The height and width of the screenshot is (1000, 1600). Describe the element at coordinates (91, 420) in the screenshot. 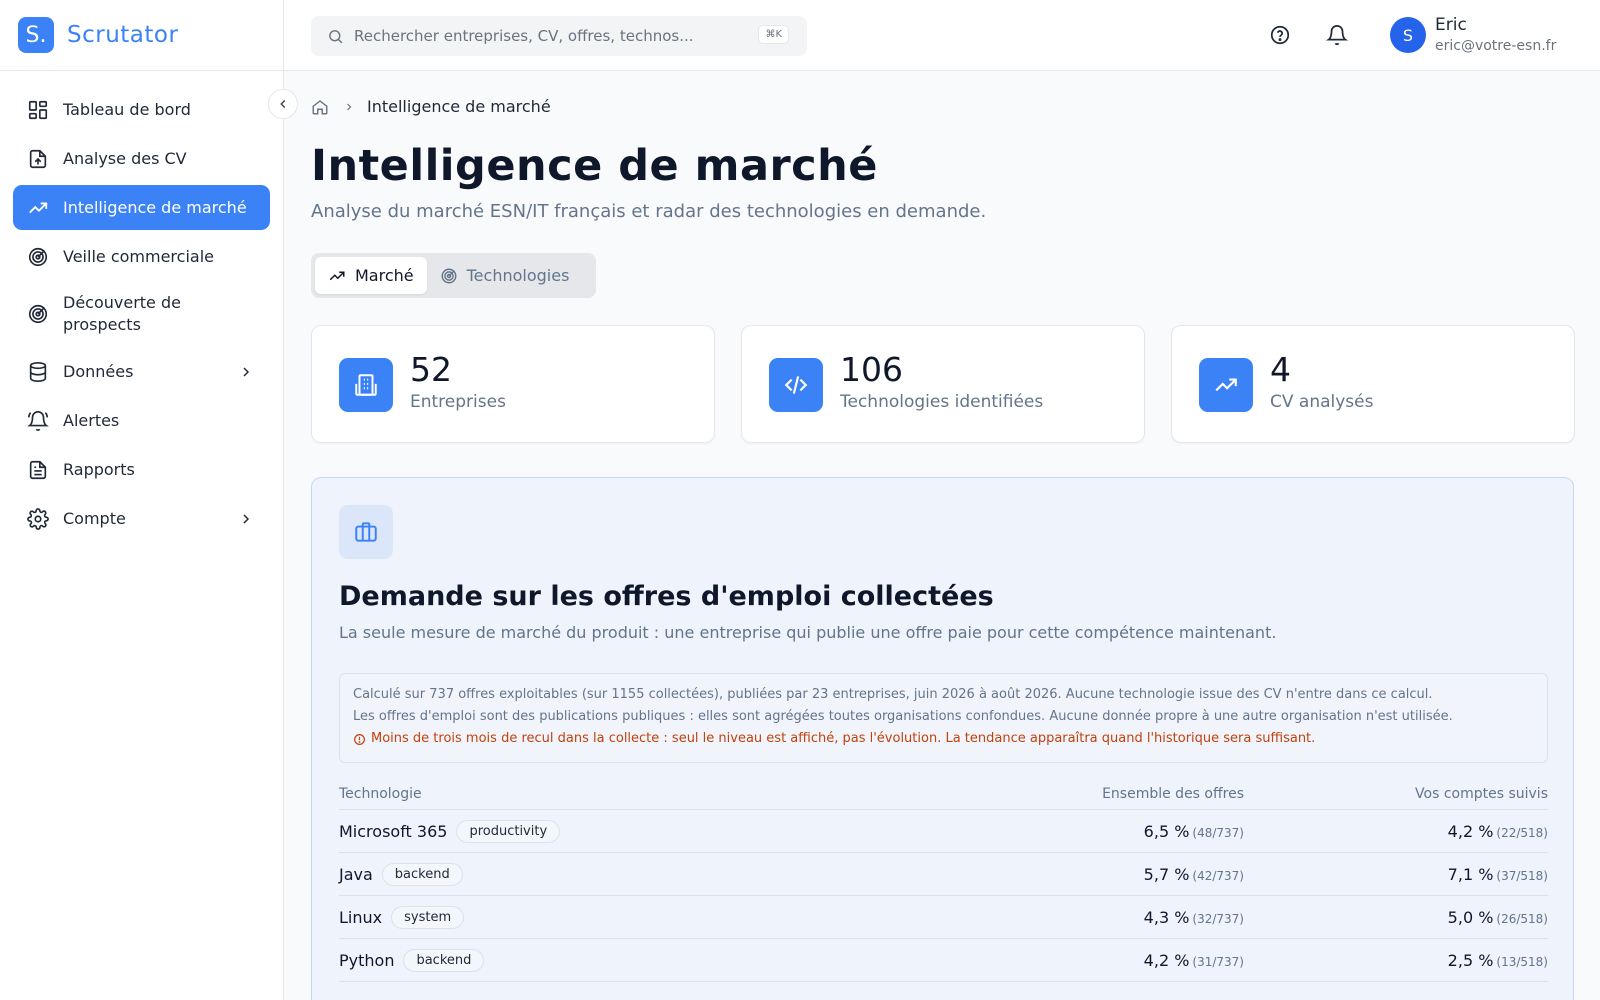

I see `sidebar-item-label: Alertes` at that location.